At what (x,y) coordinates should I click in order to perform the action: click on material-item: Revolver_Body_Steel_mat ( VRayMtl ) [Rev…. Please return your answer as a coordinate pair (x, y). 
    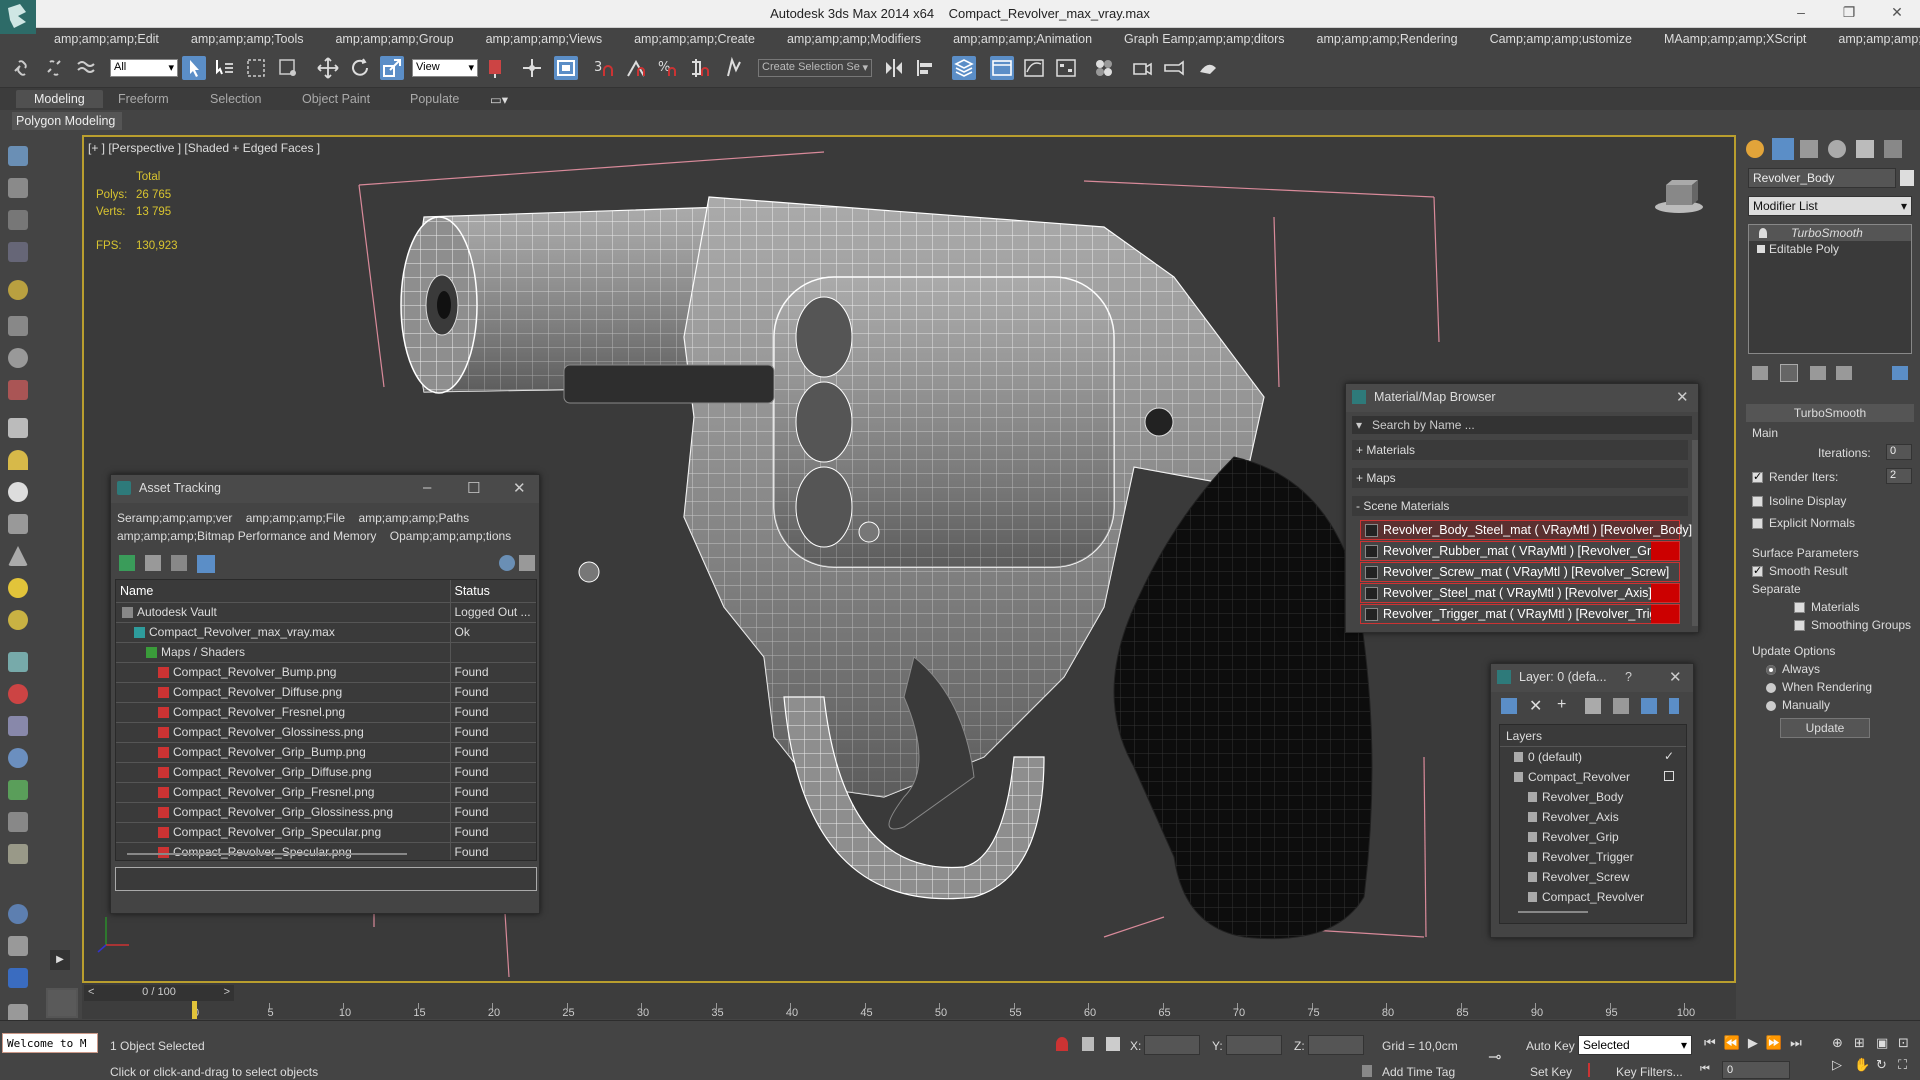
    Looking at the image, I should click on (1526, 530).